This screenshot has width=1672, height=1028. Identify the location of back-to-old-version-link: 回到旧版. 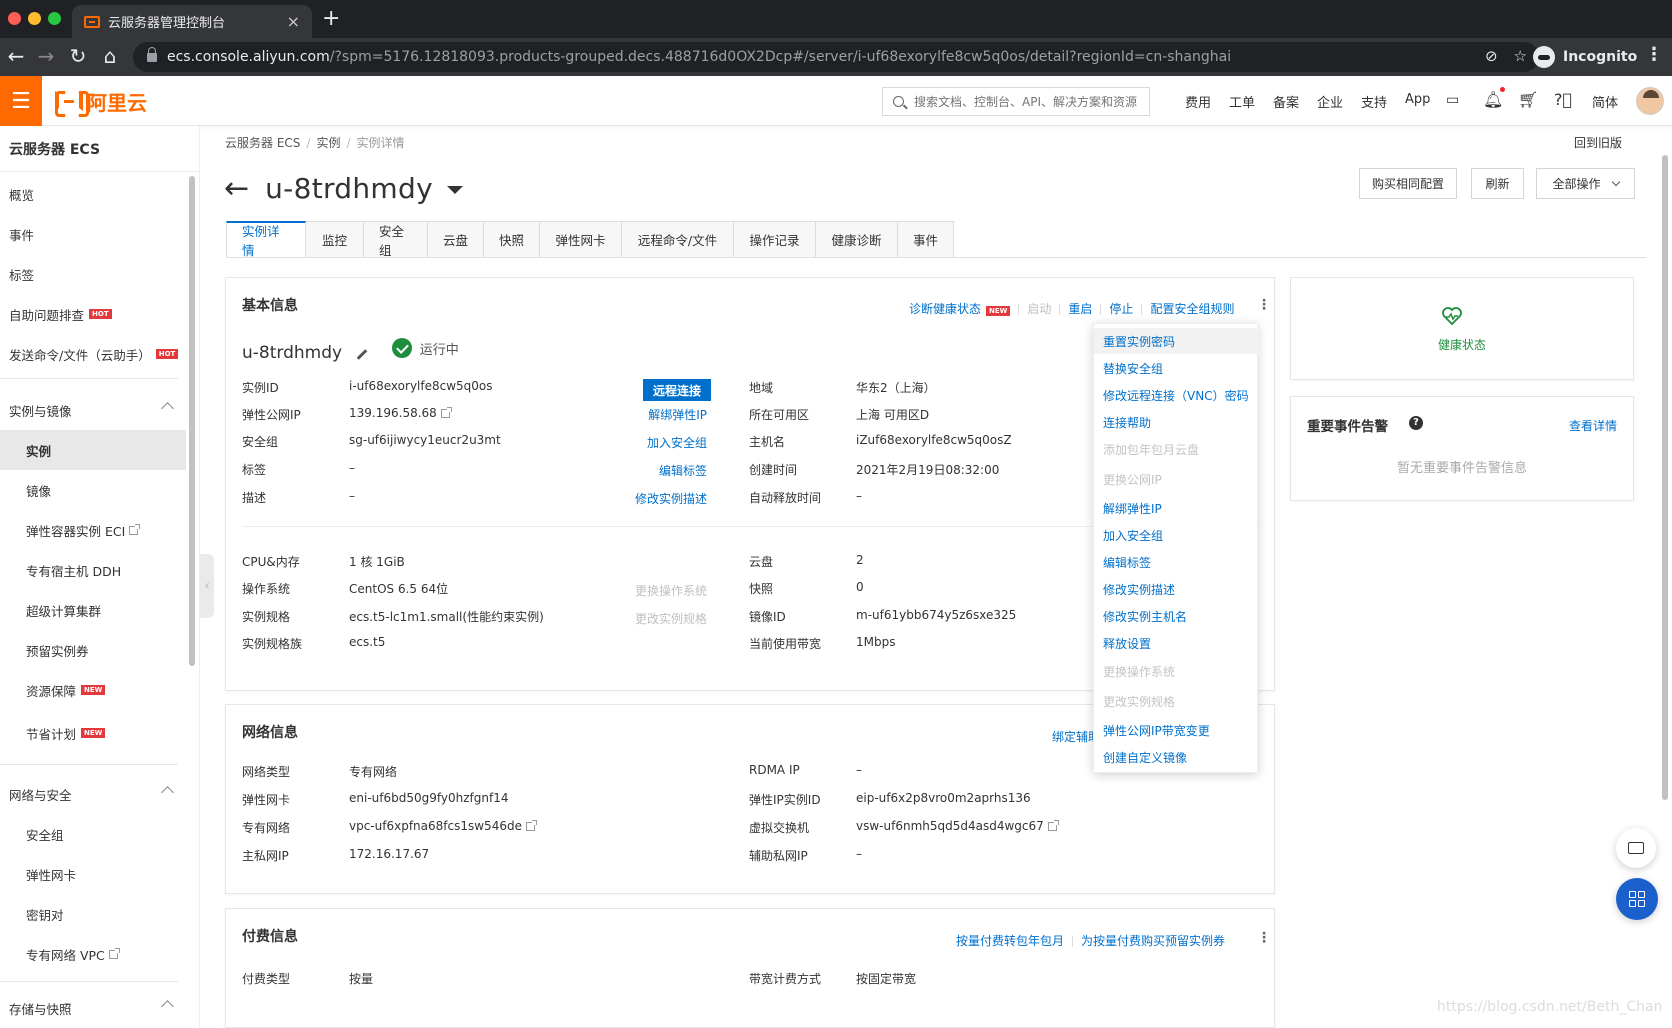
(1598, 142).